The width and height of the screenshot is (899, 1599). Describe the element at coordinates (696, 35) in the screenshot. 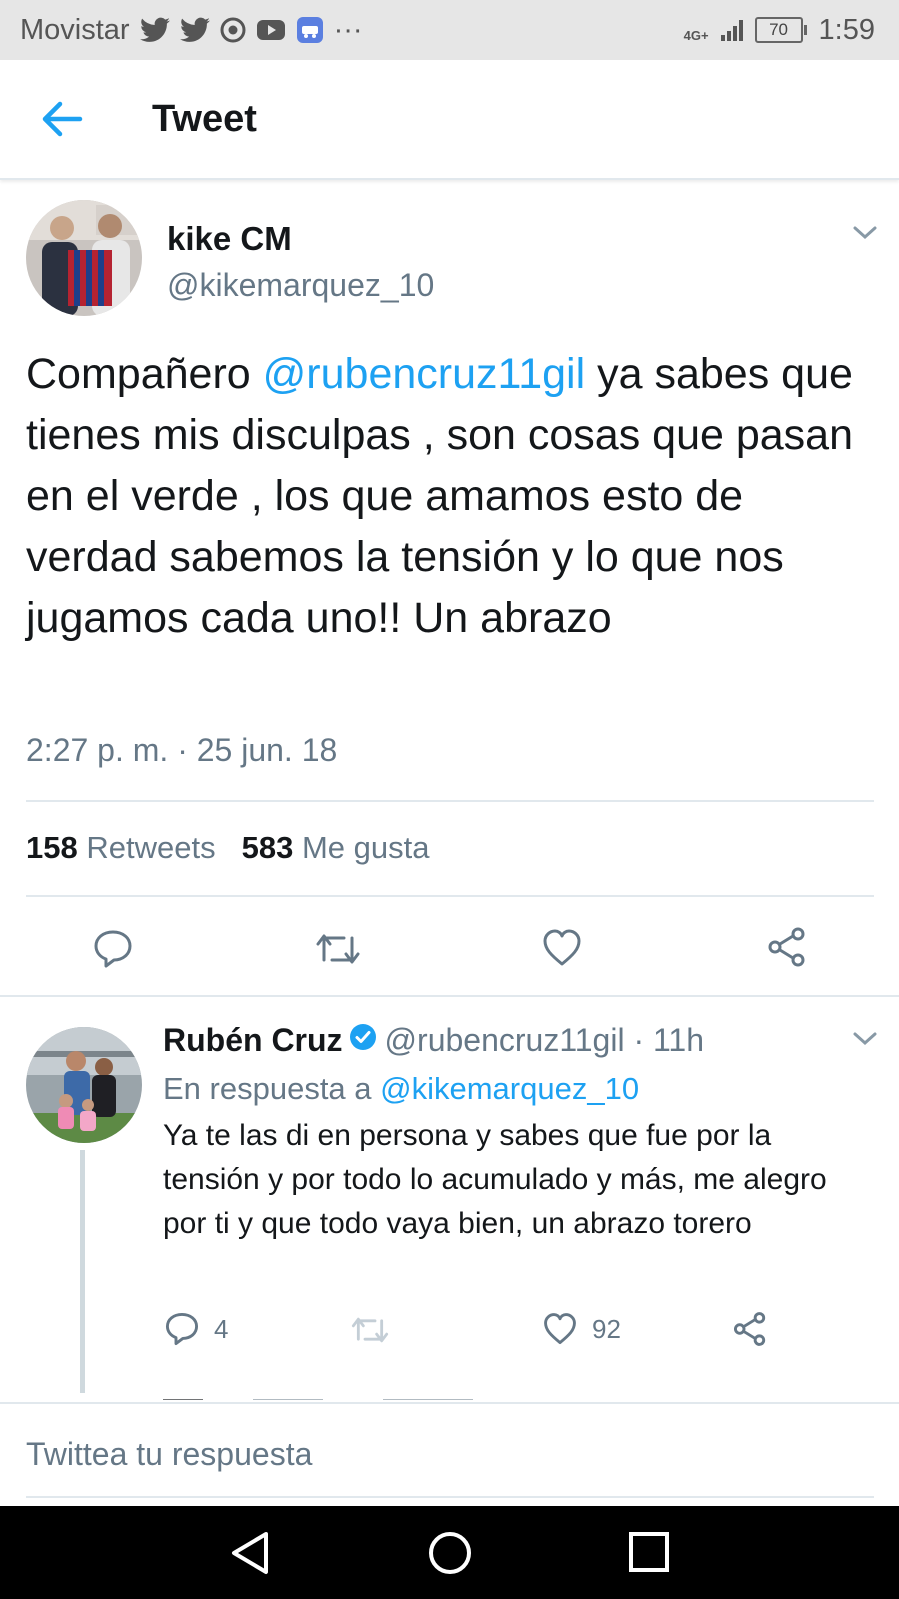

I see `network-type-label: 4G+` at that location.